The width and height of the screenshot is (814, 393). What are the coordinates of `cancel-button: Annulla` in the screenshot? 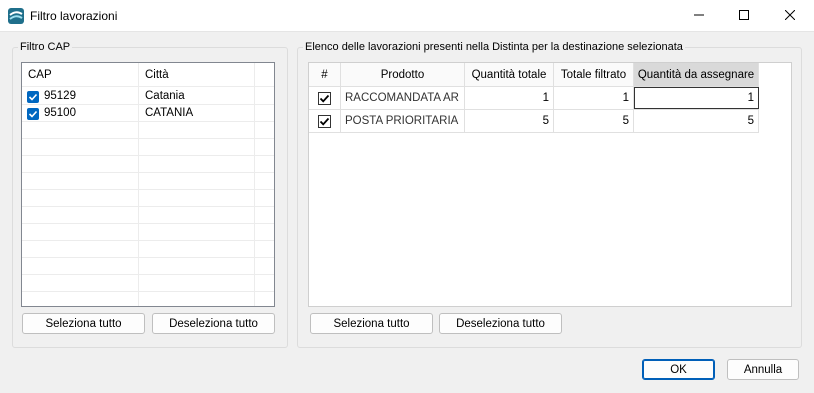 It's located at (763, 369).